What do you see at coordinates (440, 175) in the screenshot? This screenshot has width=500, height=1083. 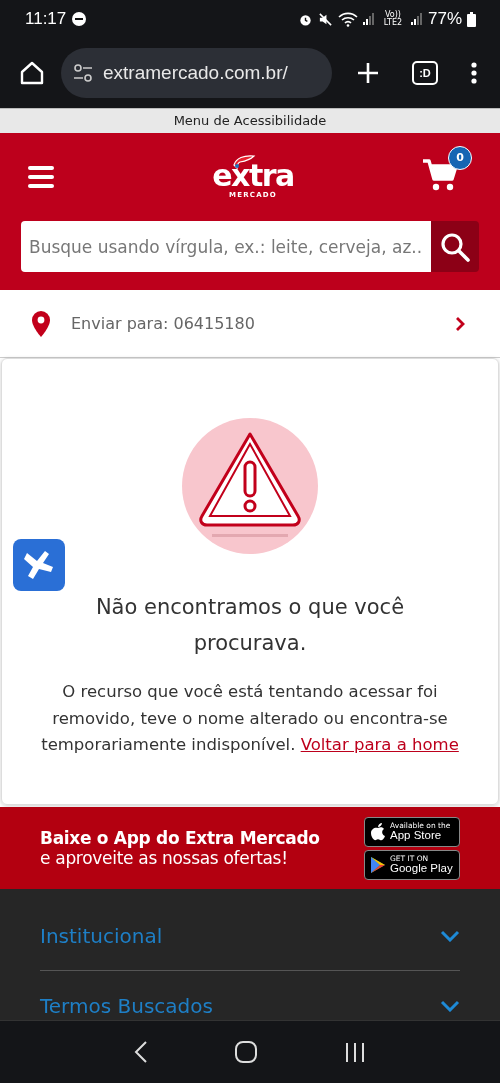 I see `cart-icon` at bounding box center [440, 175].